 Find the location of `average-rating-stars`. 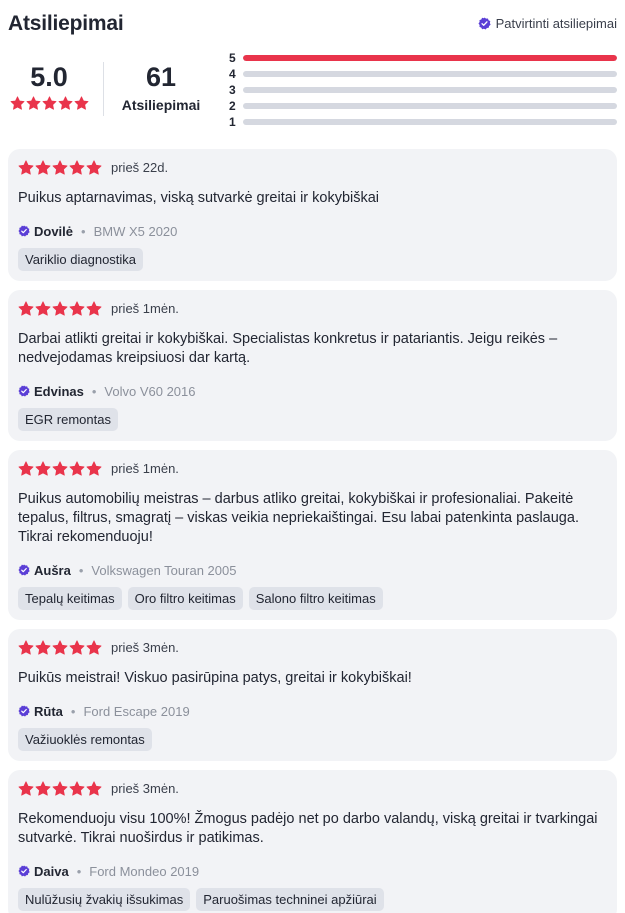

average-rating-stars is located at coordinates (49, 103).